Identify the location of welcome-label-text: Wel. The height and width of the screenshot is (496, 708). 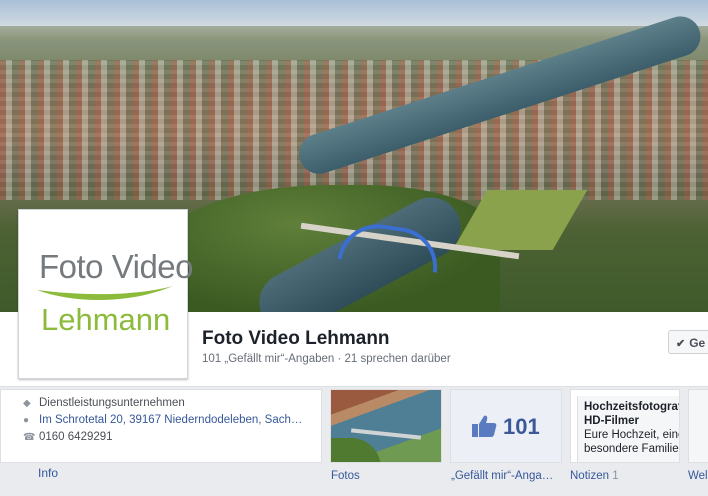
(698, 476).